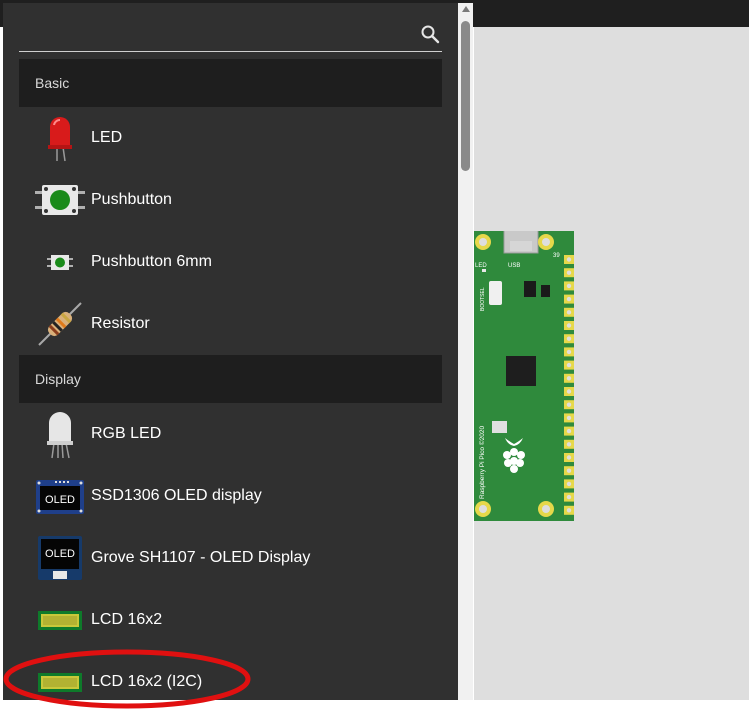  What do you see at coordinates (545, 291) in the screenshot?
I see `small-chip` at bounding box center [545, 291].